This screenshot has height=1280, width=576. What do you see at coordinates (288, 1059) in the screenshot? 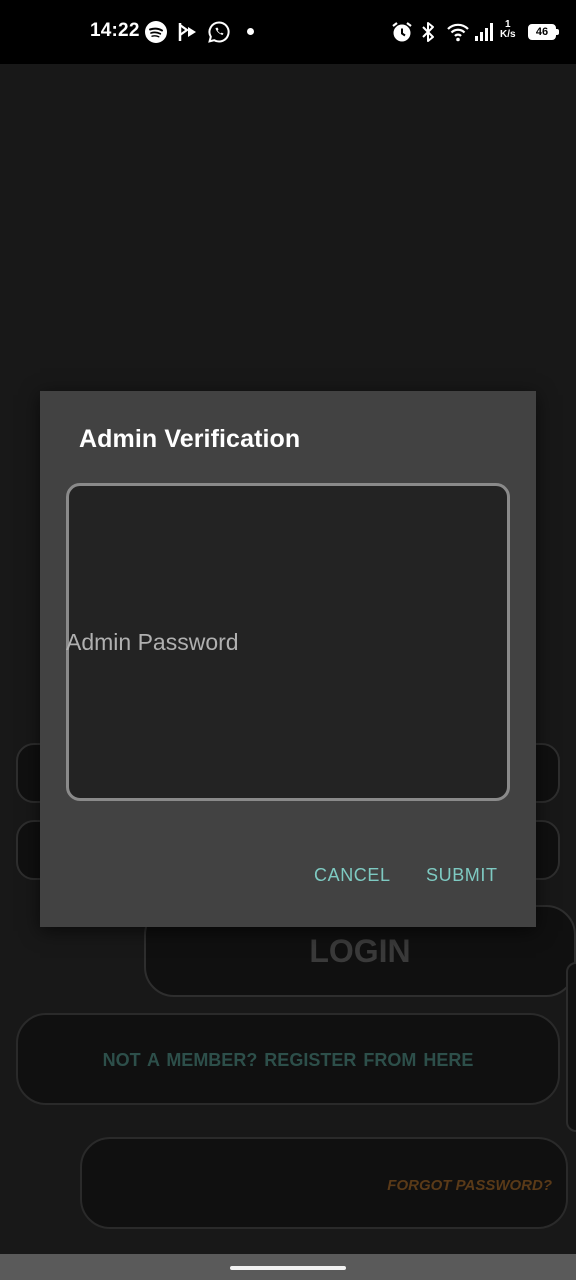
I see `register-button: NOT A MEMBER? REGISTER FROM HERE` at bounding box center [288, 1059].